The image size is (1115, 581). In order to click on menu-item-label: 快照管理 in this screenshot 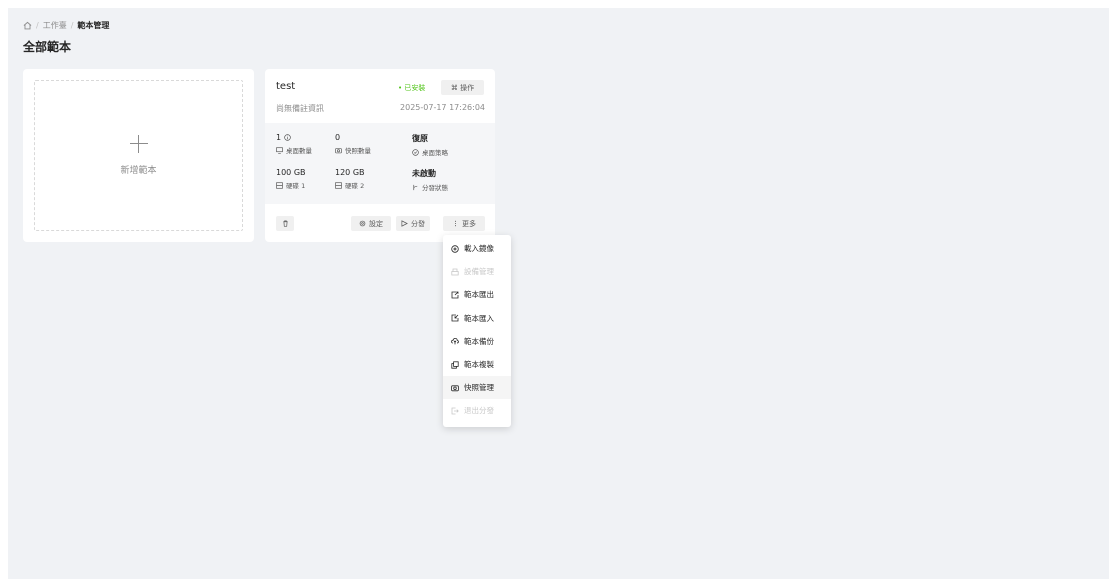, I will do `click(479, 388)`.